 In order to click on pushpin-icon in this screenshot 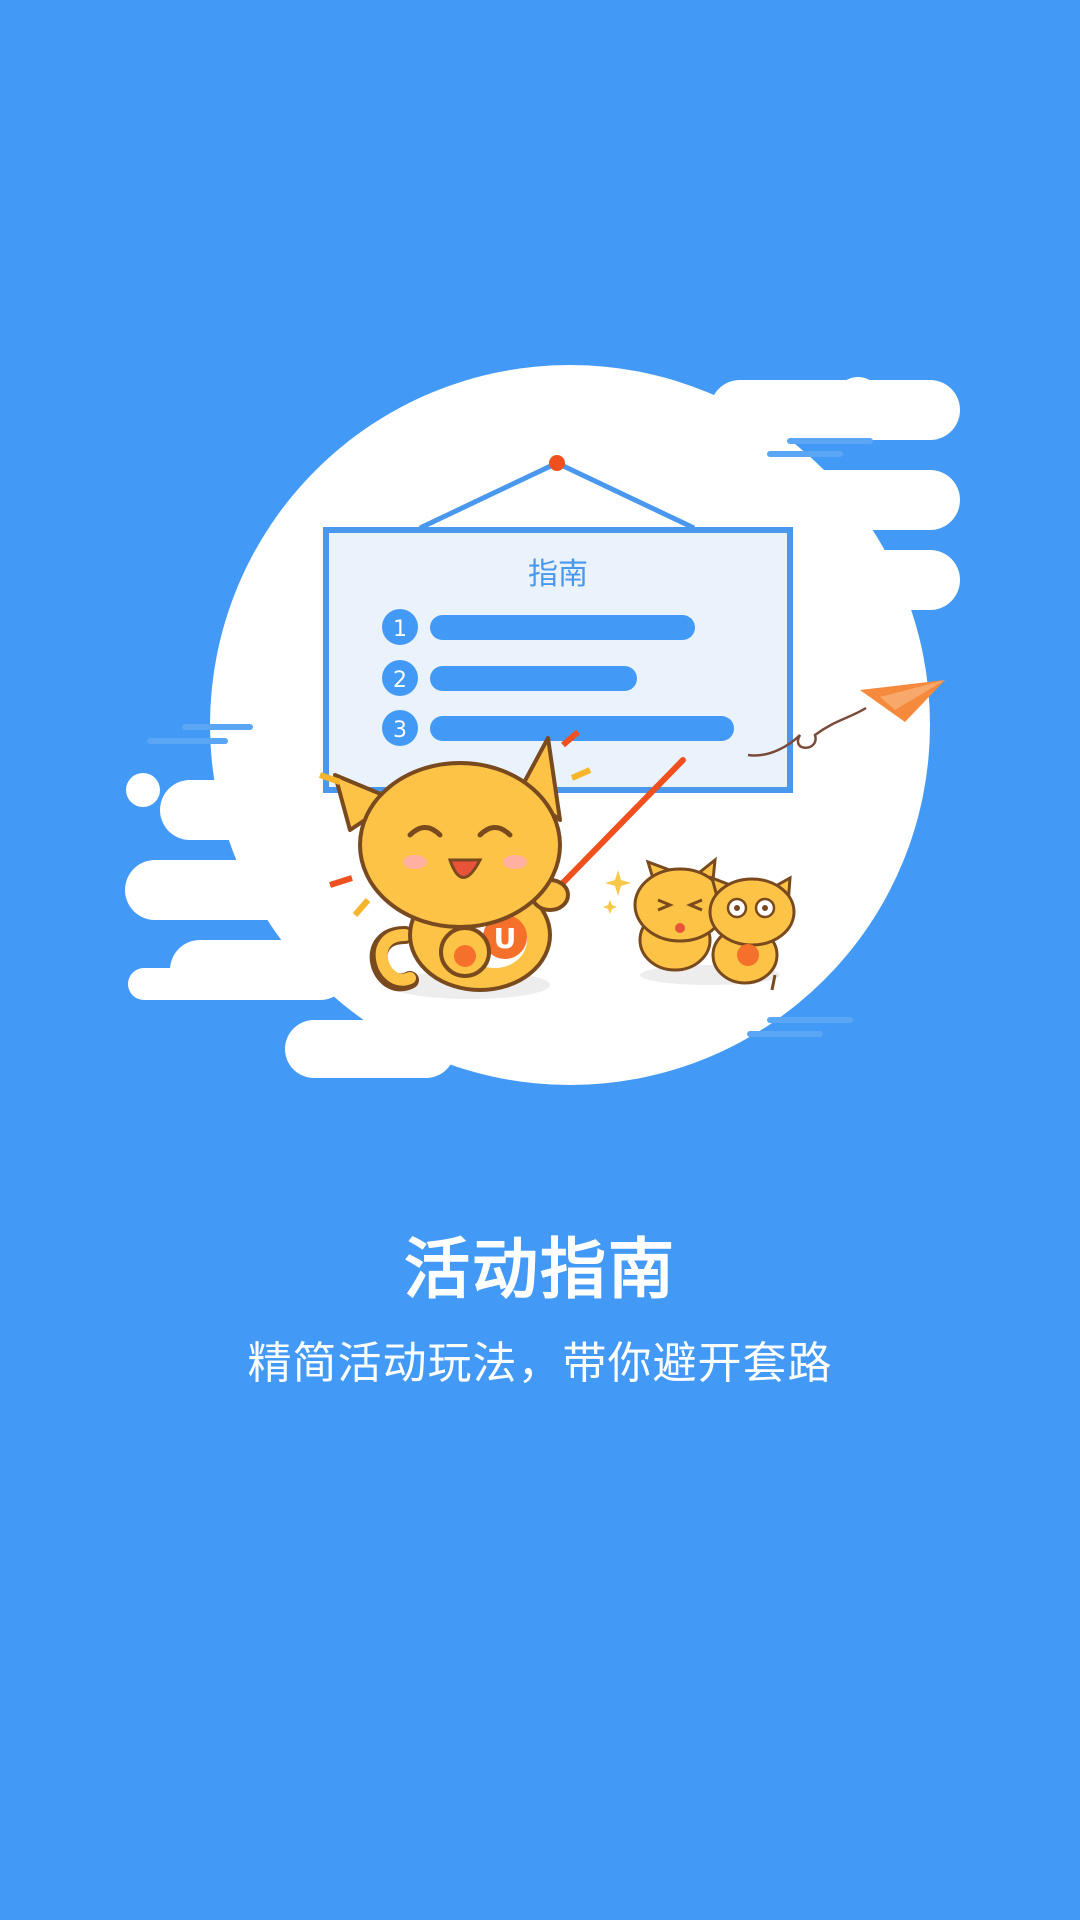, I will do `click(557, 463)`.